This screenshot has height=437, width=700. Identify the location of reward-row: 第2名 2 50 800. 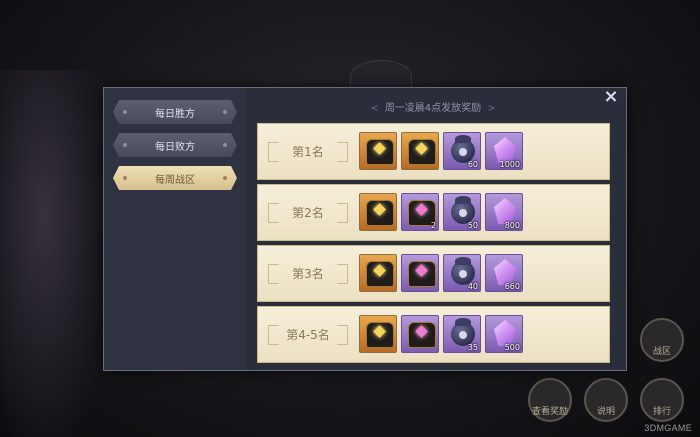
(433, 212).